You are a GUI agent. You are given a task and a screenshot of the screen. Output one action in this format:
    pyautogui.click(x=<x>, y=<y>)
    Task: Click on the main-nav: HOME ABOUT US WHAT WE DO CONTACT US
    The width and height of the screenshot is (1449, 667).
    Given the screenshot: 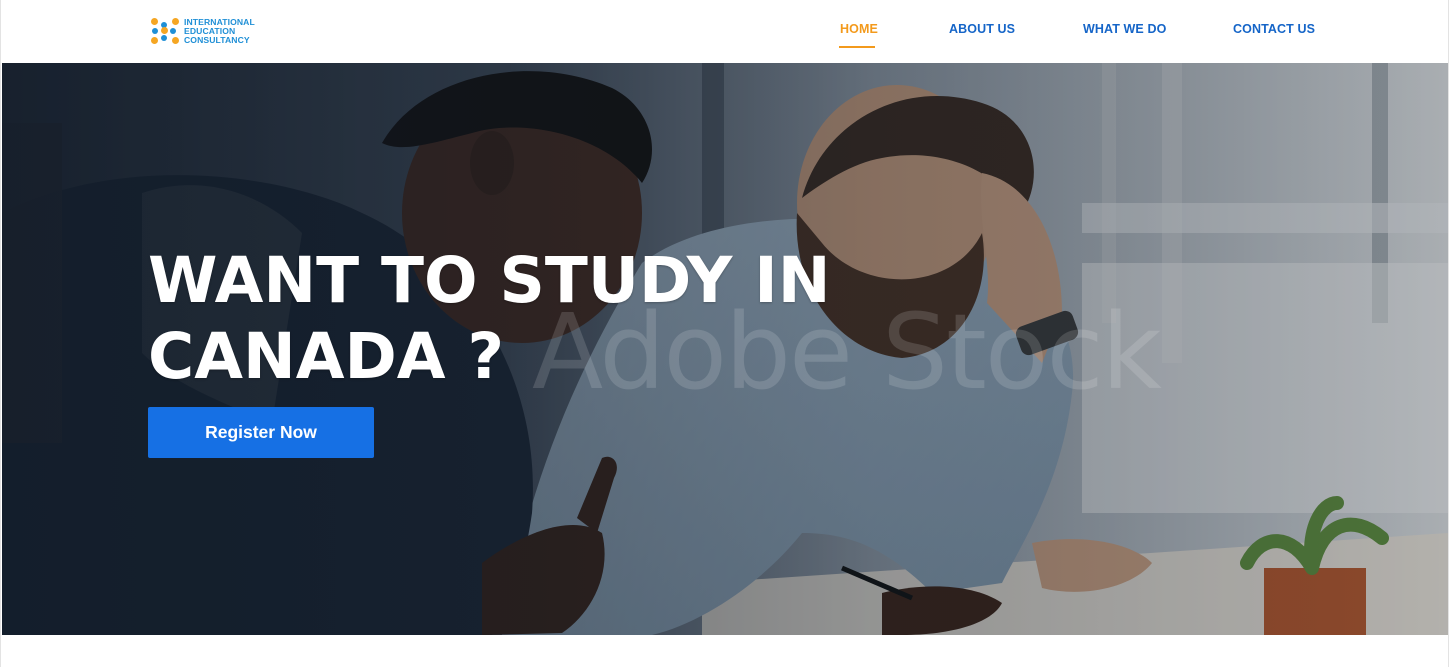 What is the action you would take?
    pyautogui.click(x=724, y=31)
    